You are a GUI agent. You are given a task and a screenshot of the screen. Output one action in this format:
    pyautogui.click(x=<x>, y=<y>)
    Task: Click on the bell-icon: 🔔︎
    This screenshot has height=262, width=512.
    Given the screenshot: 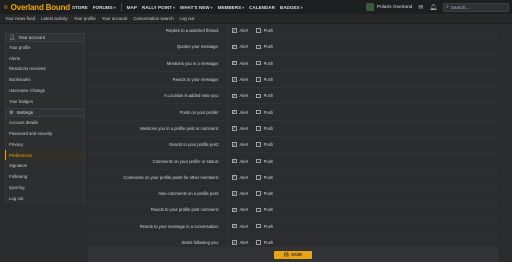 What is the action you would take?
    pyautogui.click(x=433, y=7)
    